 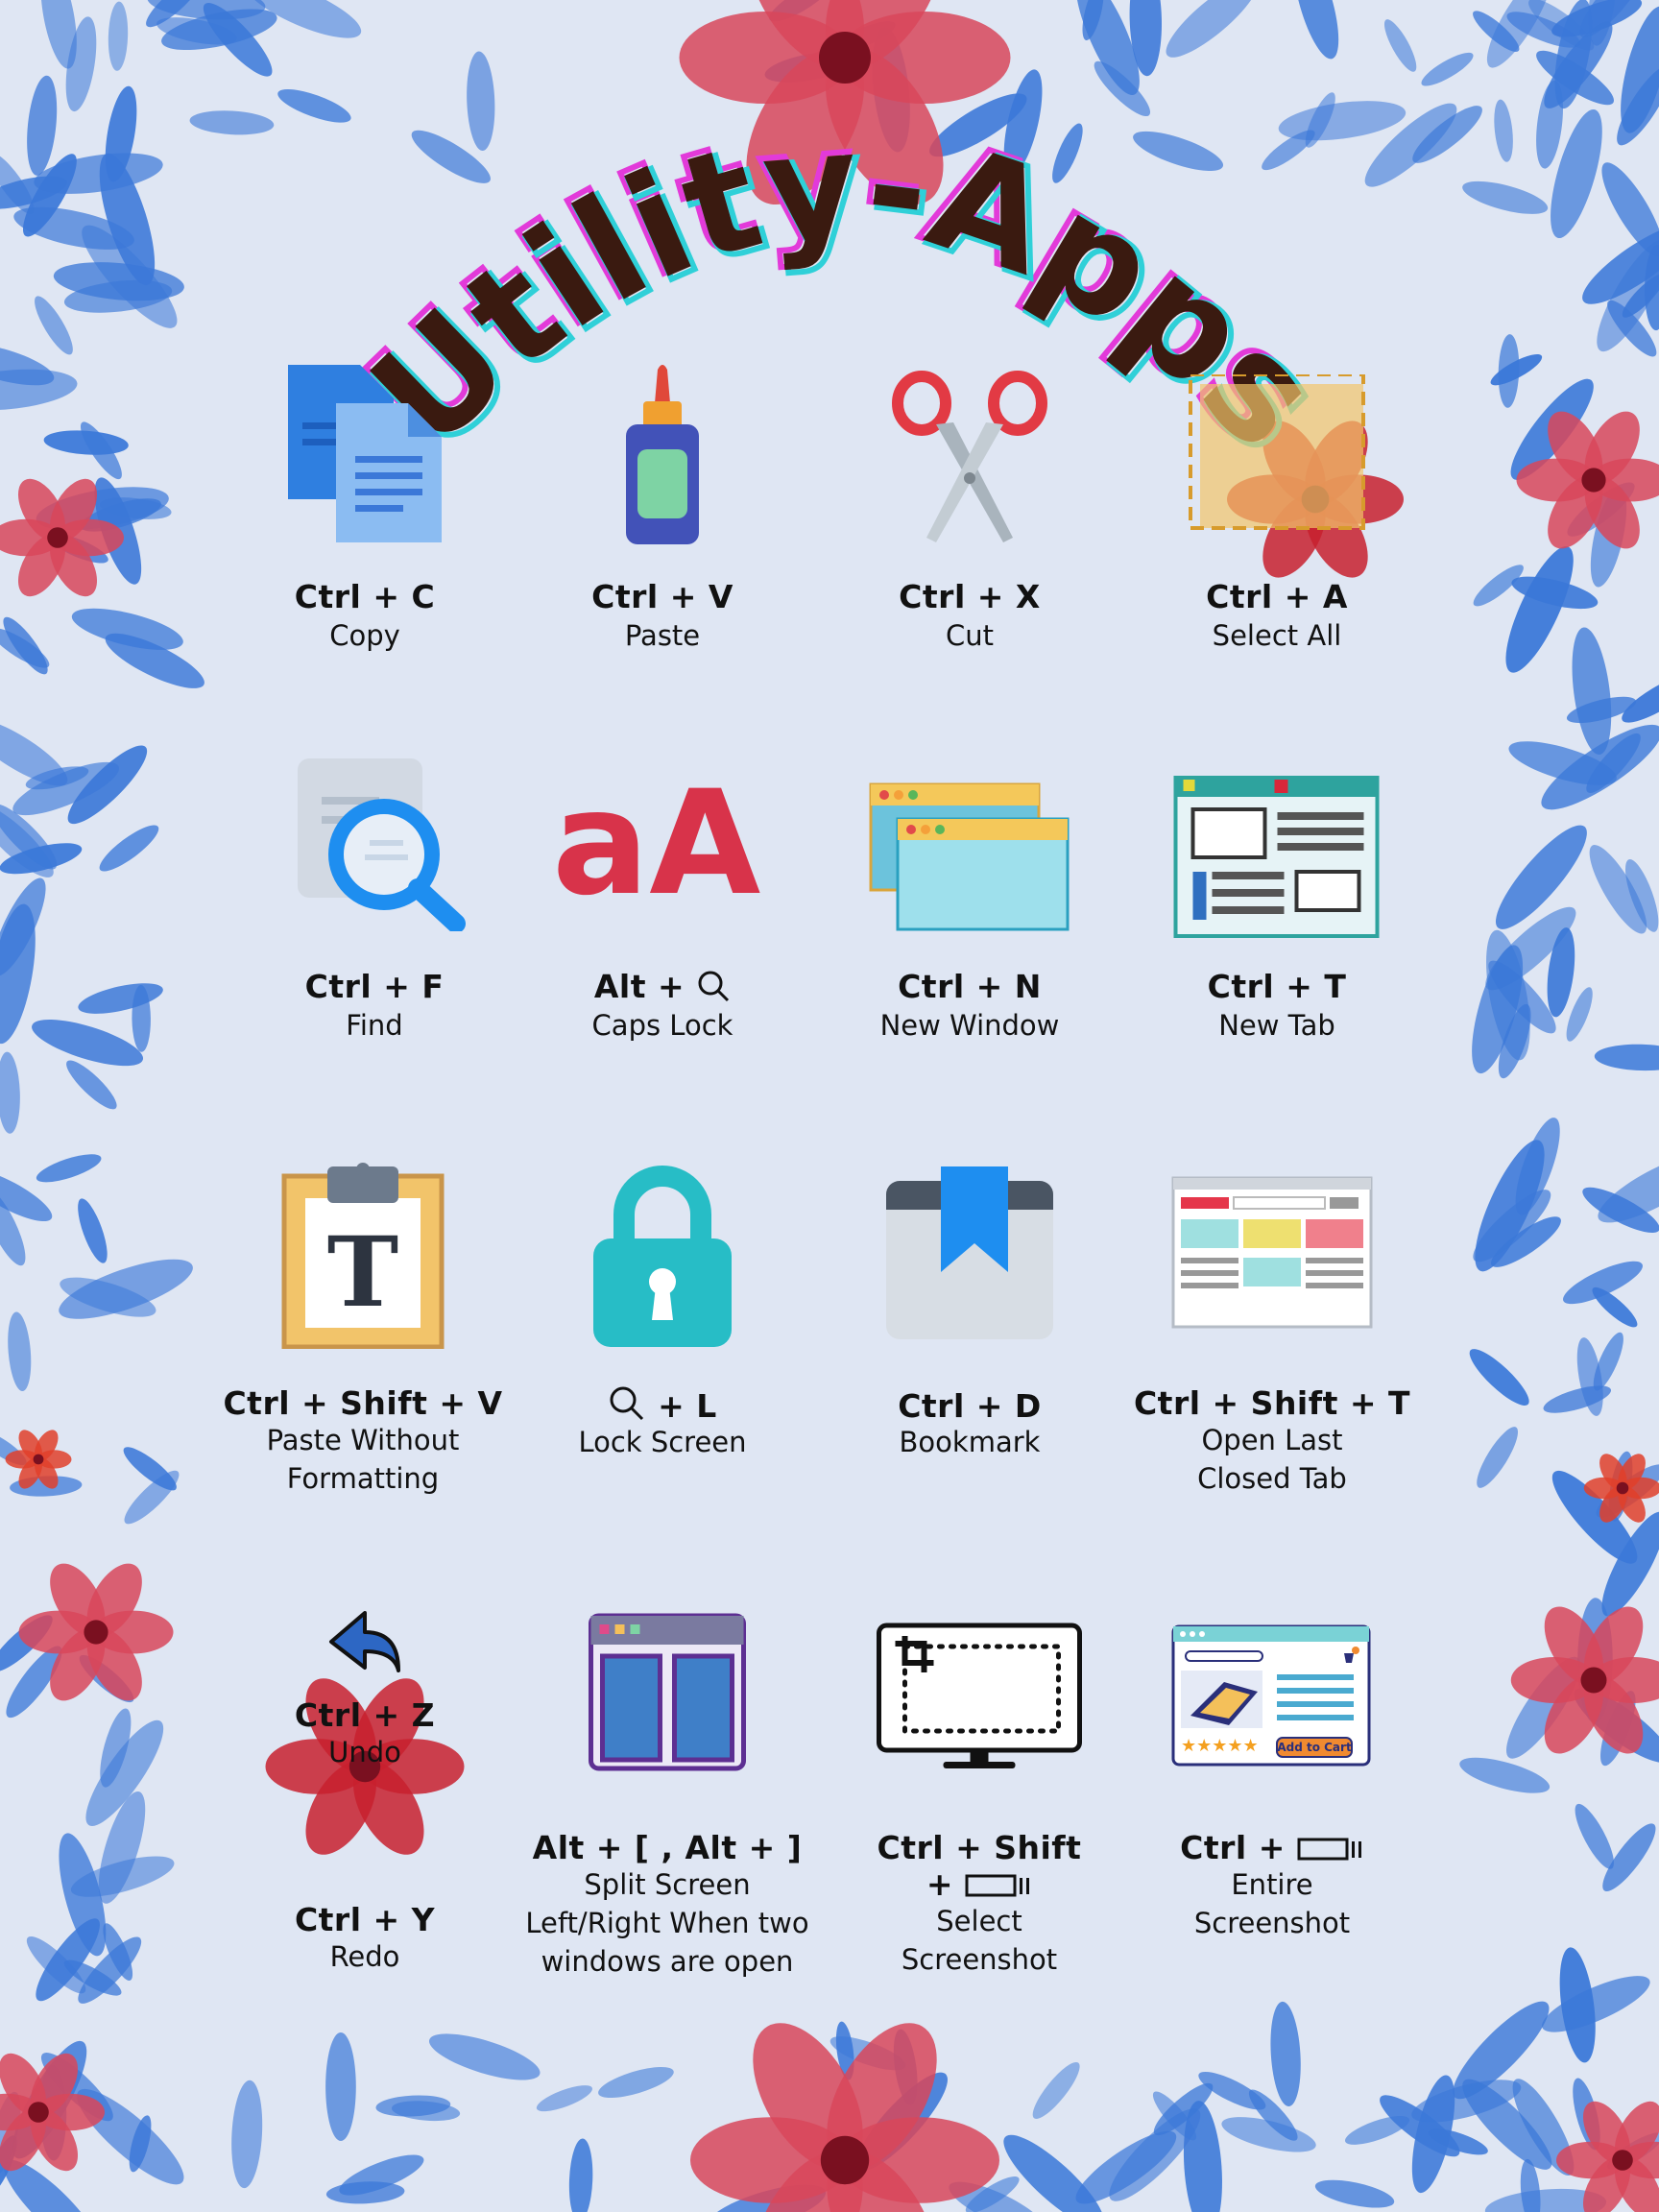 I want to click on shortcut-label-line-2: Closed Tab, so click(x=1272, y=1478).